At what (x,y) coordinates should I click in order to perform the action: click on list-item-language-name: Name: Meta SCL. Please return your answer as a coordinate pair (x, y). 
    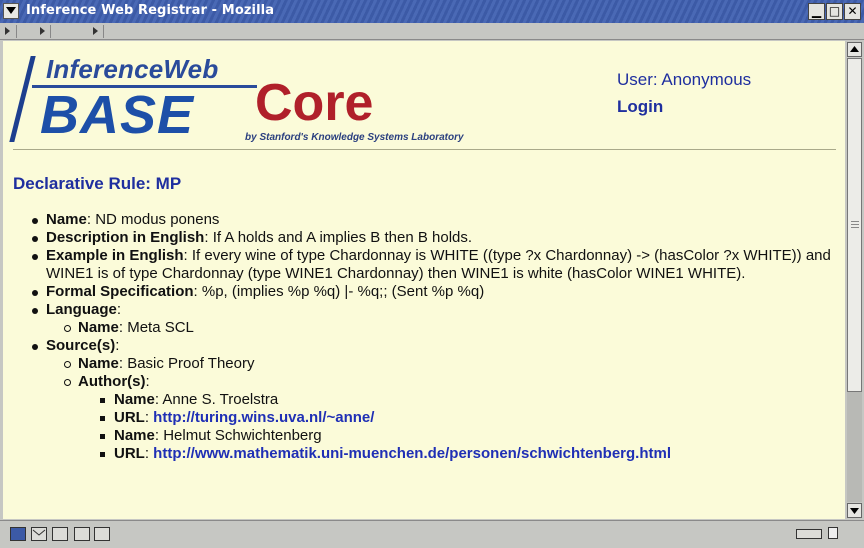
    Looking at the image, I should click on (450, 328).